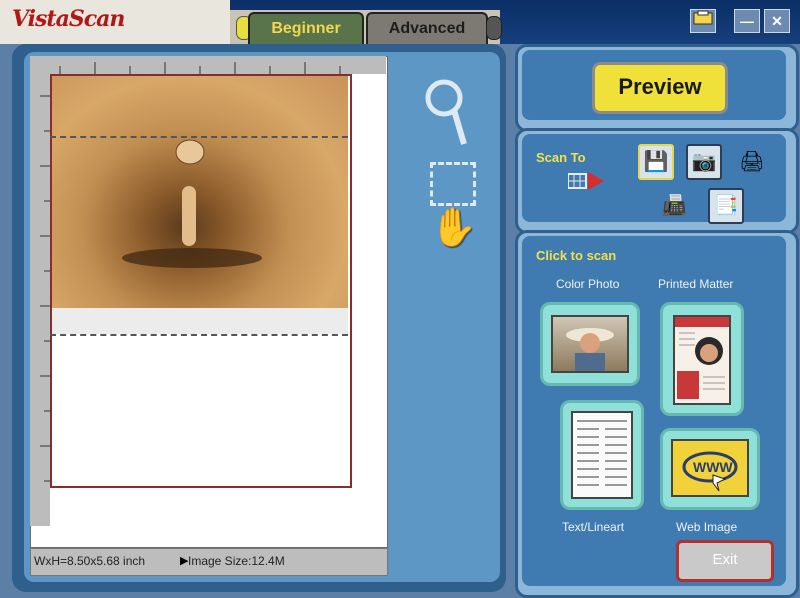 The width and height of the screenshot is (800, 598). Describe the element at coordinates (725, 561) in the screenshot. I see `exit-button: Exit` at that location.